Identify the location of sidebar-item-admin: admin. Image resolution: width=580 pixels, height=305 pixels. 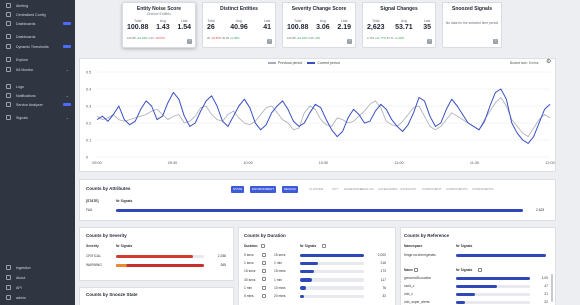
(37, 297).